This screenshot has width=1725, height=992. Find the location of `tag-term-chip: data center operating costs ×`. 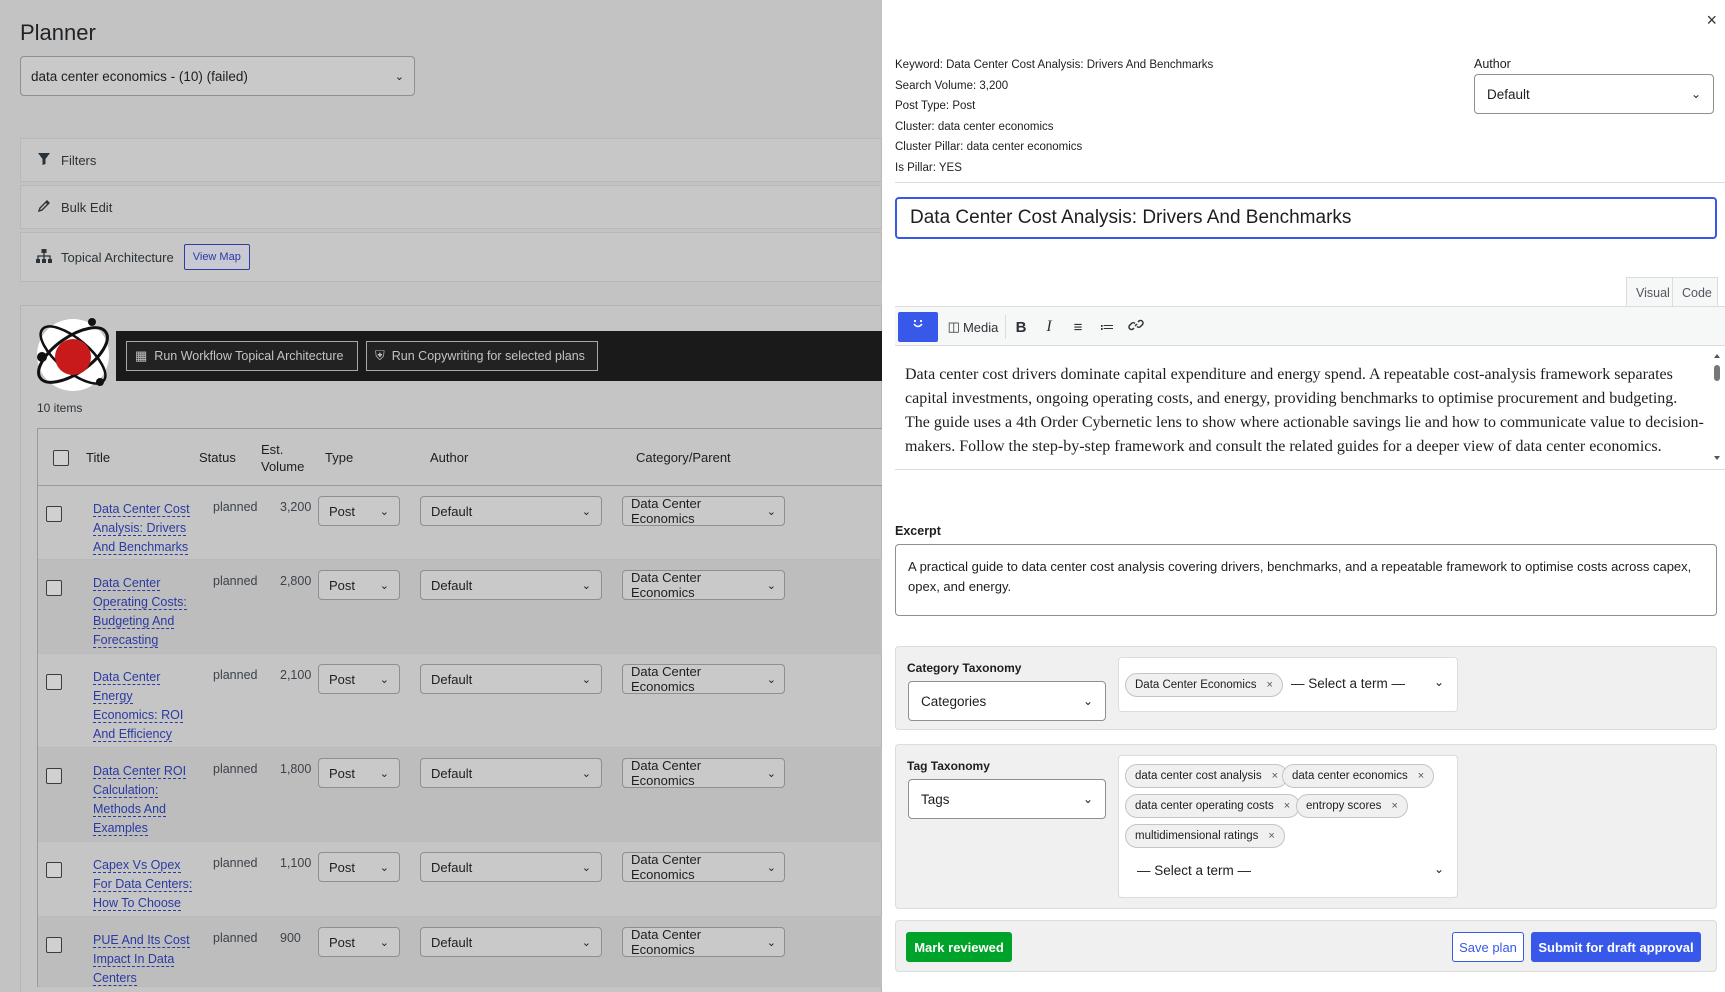

tag-term-chip: data center operating costs × is located at coordinates (1213, 806).